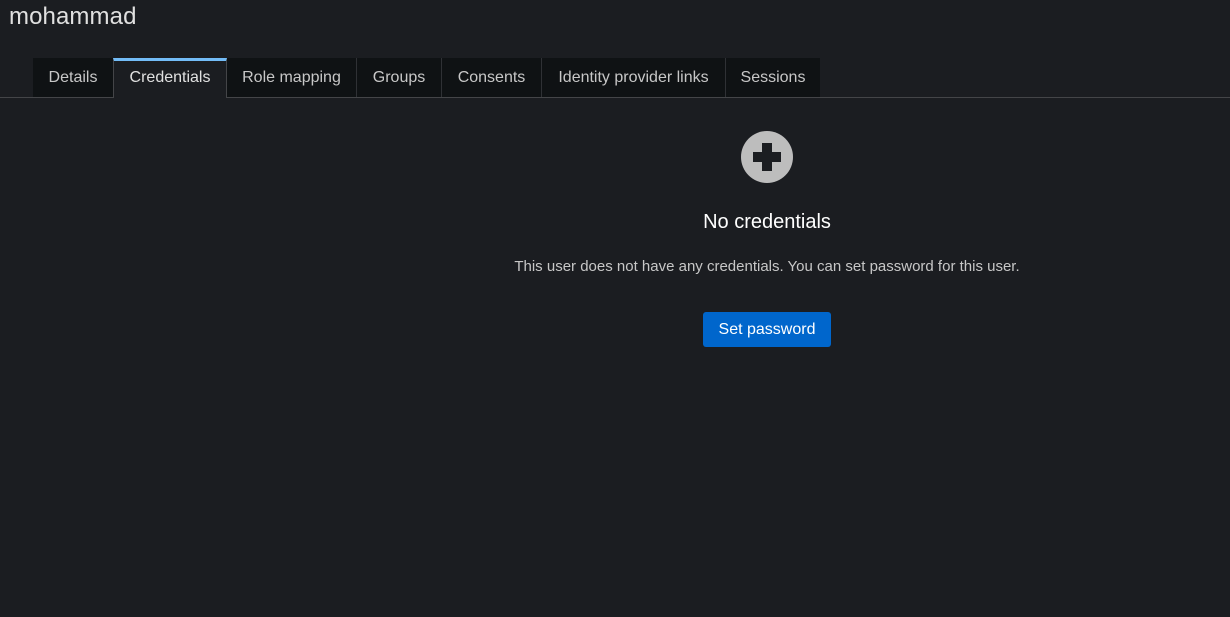 This screenshot has width=1230, height=617. What do you see at coordinates (767, 329) in the screenshot?
I see `set-password-button: Set password` at bounding box center [767, 329].